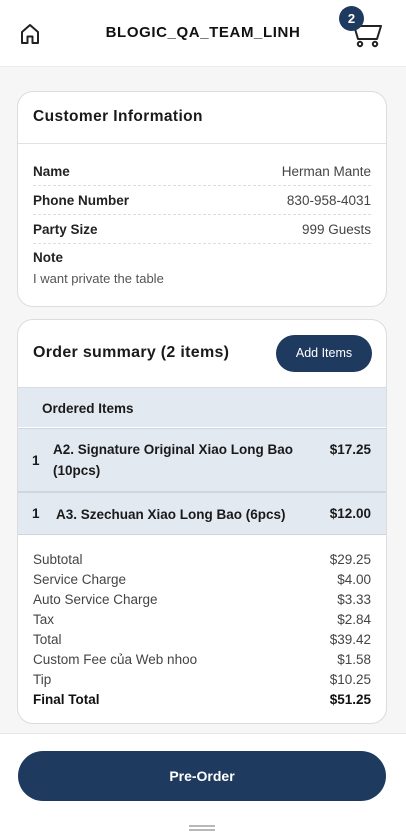 The width and height of the screenshot is (406, 835). What do you see at coordinates (354, 619) in the screenshot?
I see `summary-value: $2.84` at bounding box center [354, 619].